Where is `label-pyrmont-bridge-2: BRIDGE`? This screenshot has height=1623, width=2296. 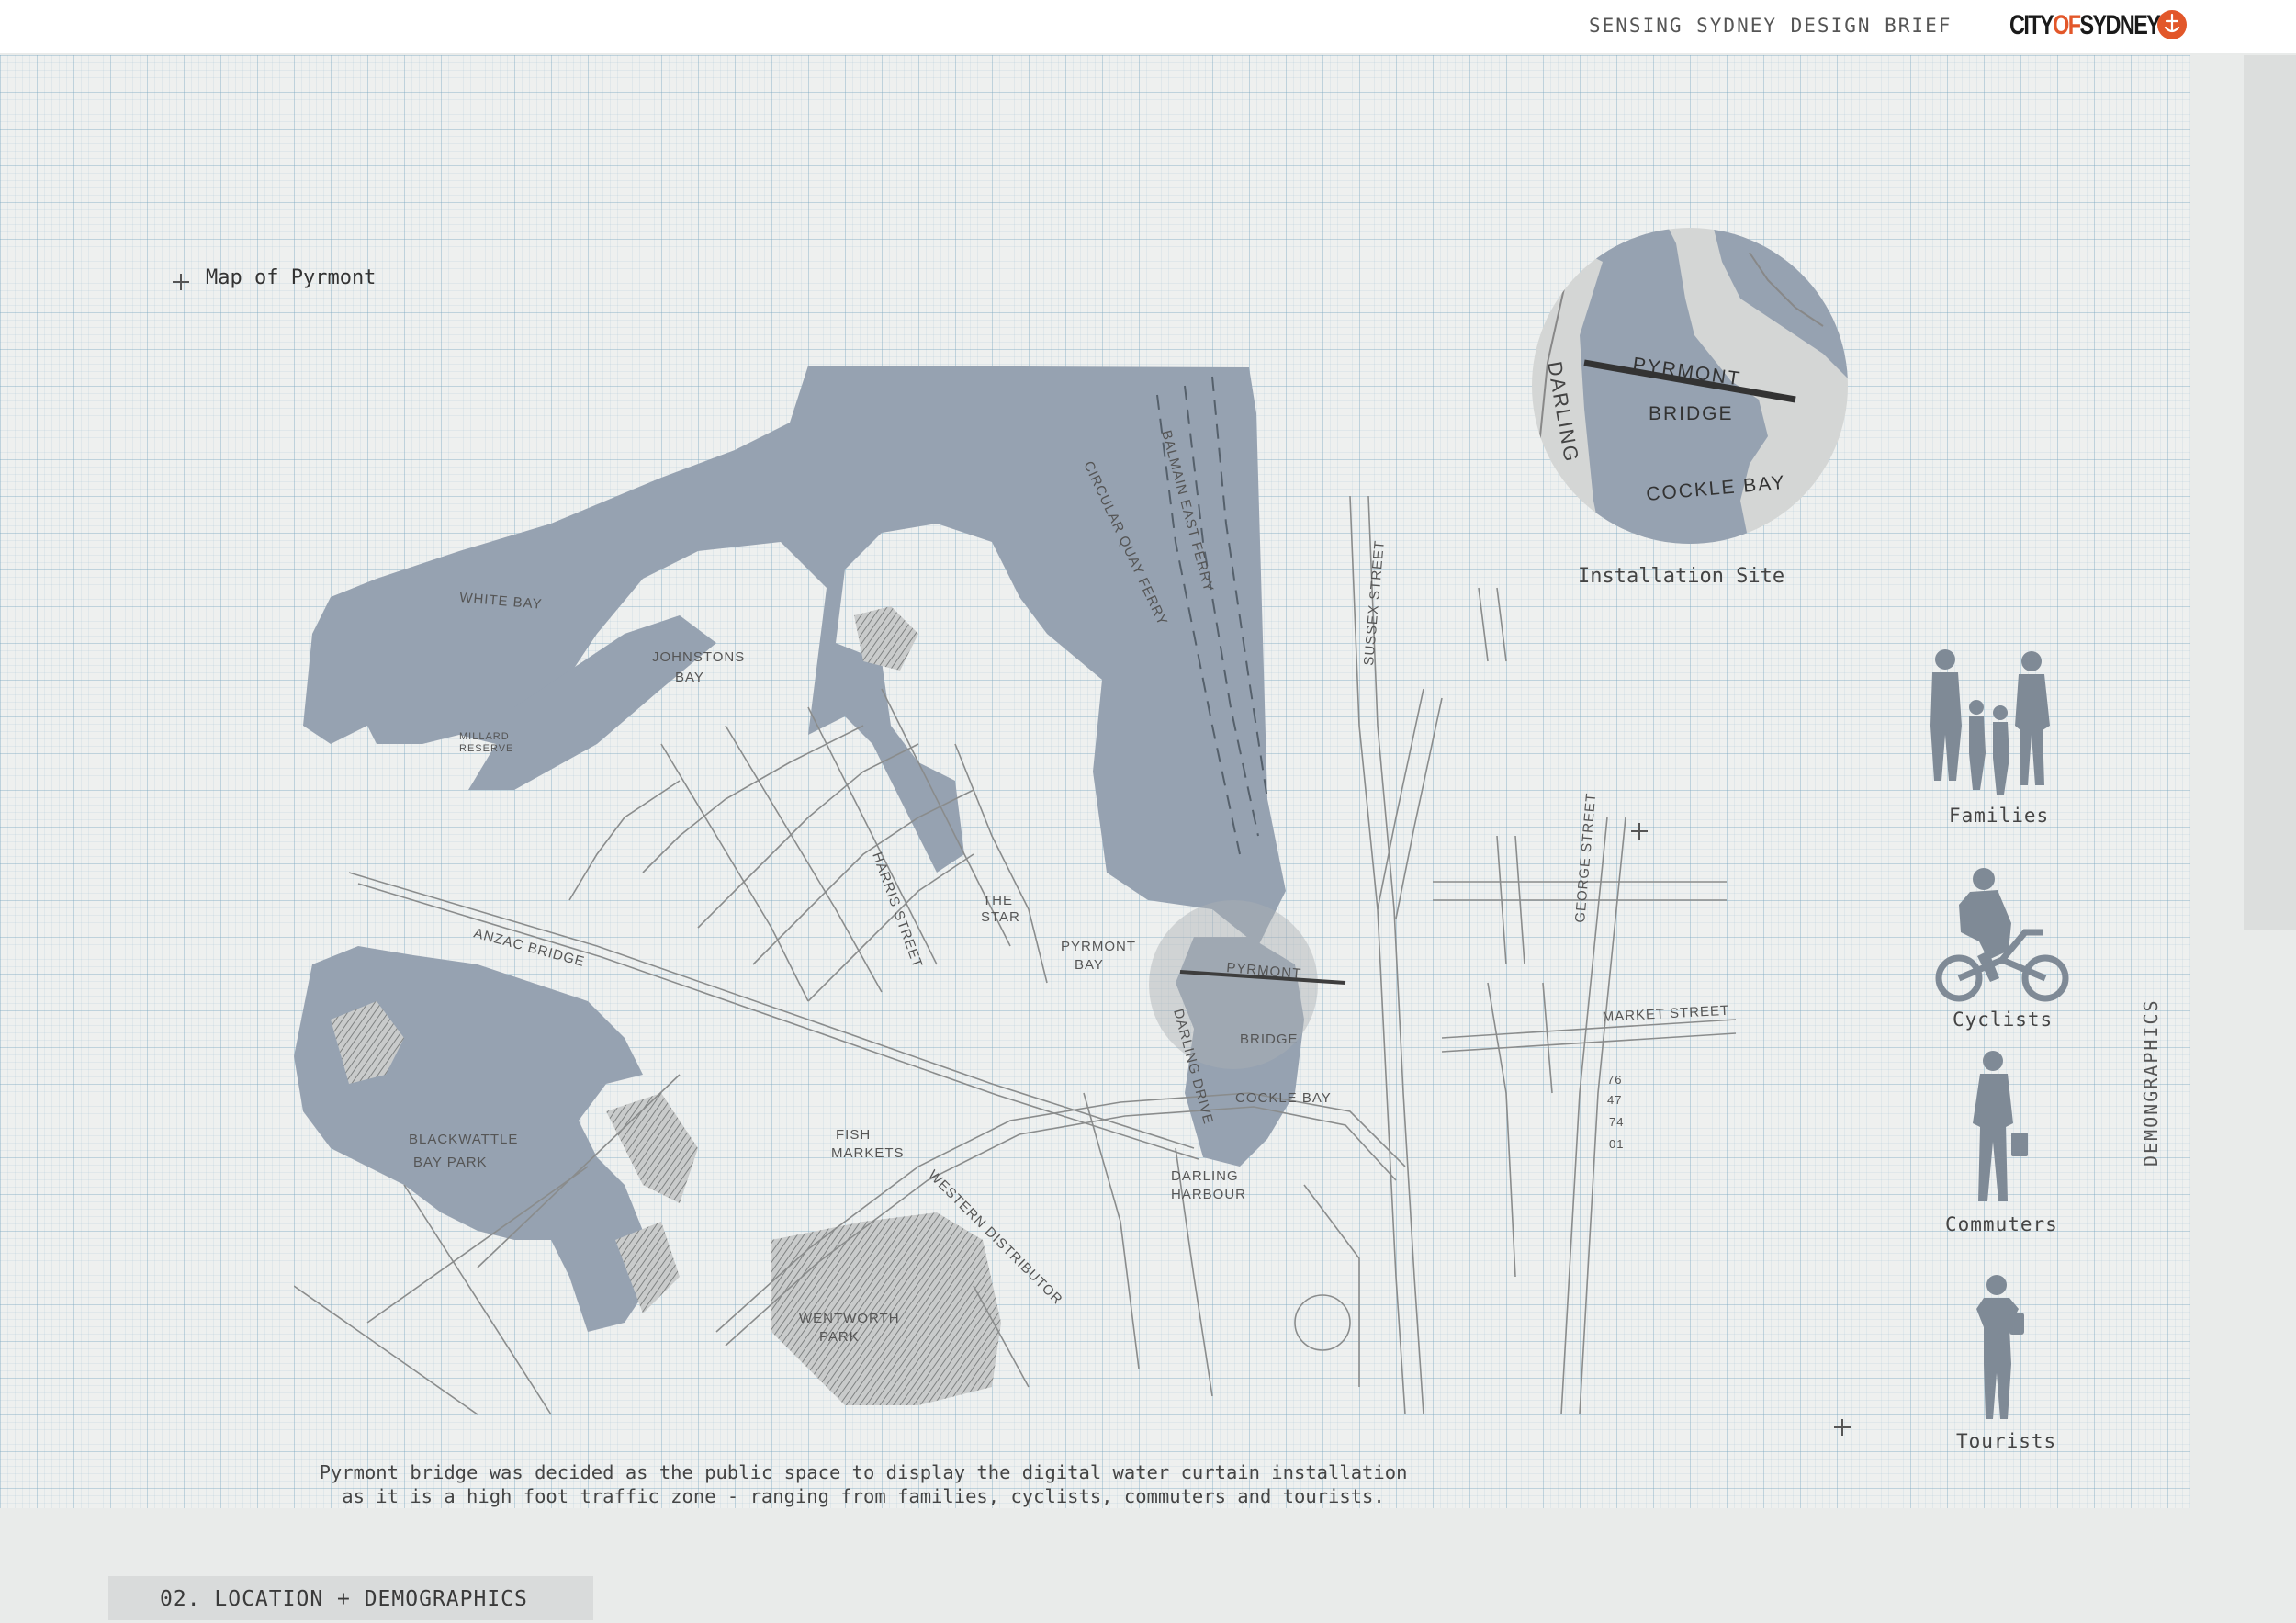 label-pyrmont-bridge-2: BRIDGE is located at coordinates (1269, 1039).